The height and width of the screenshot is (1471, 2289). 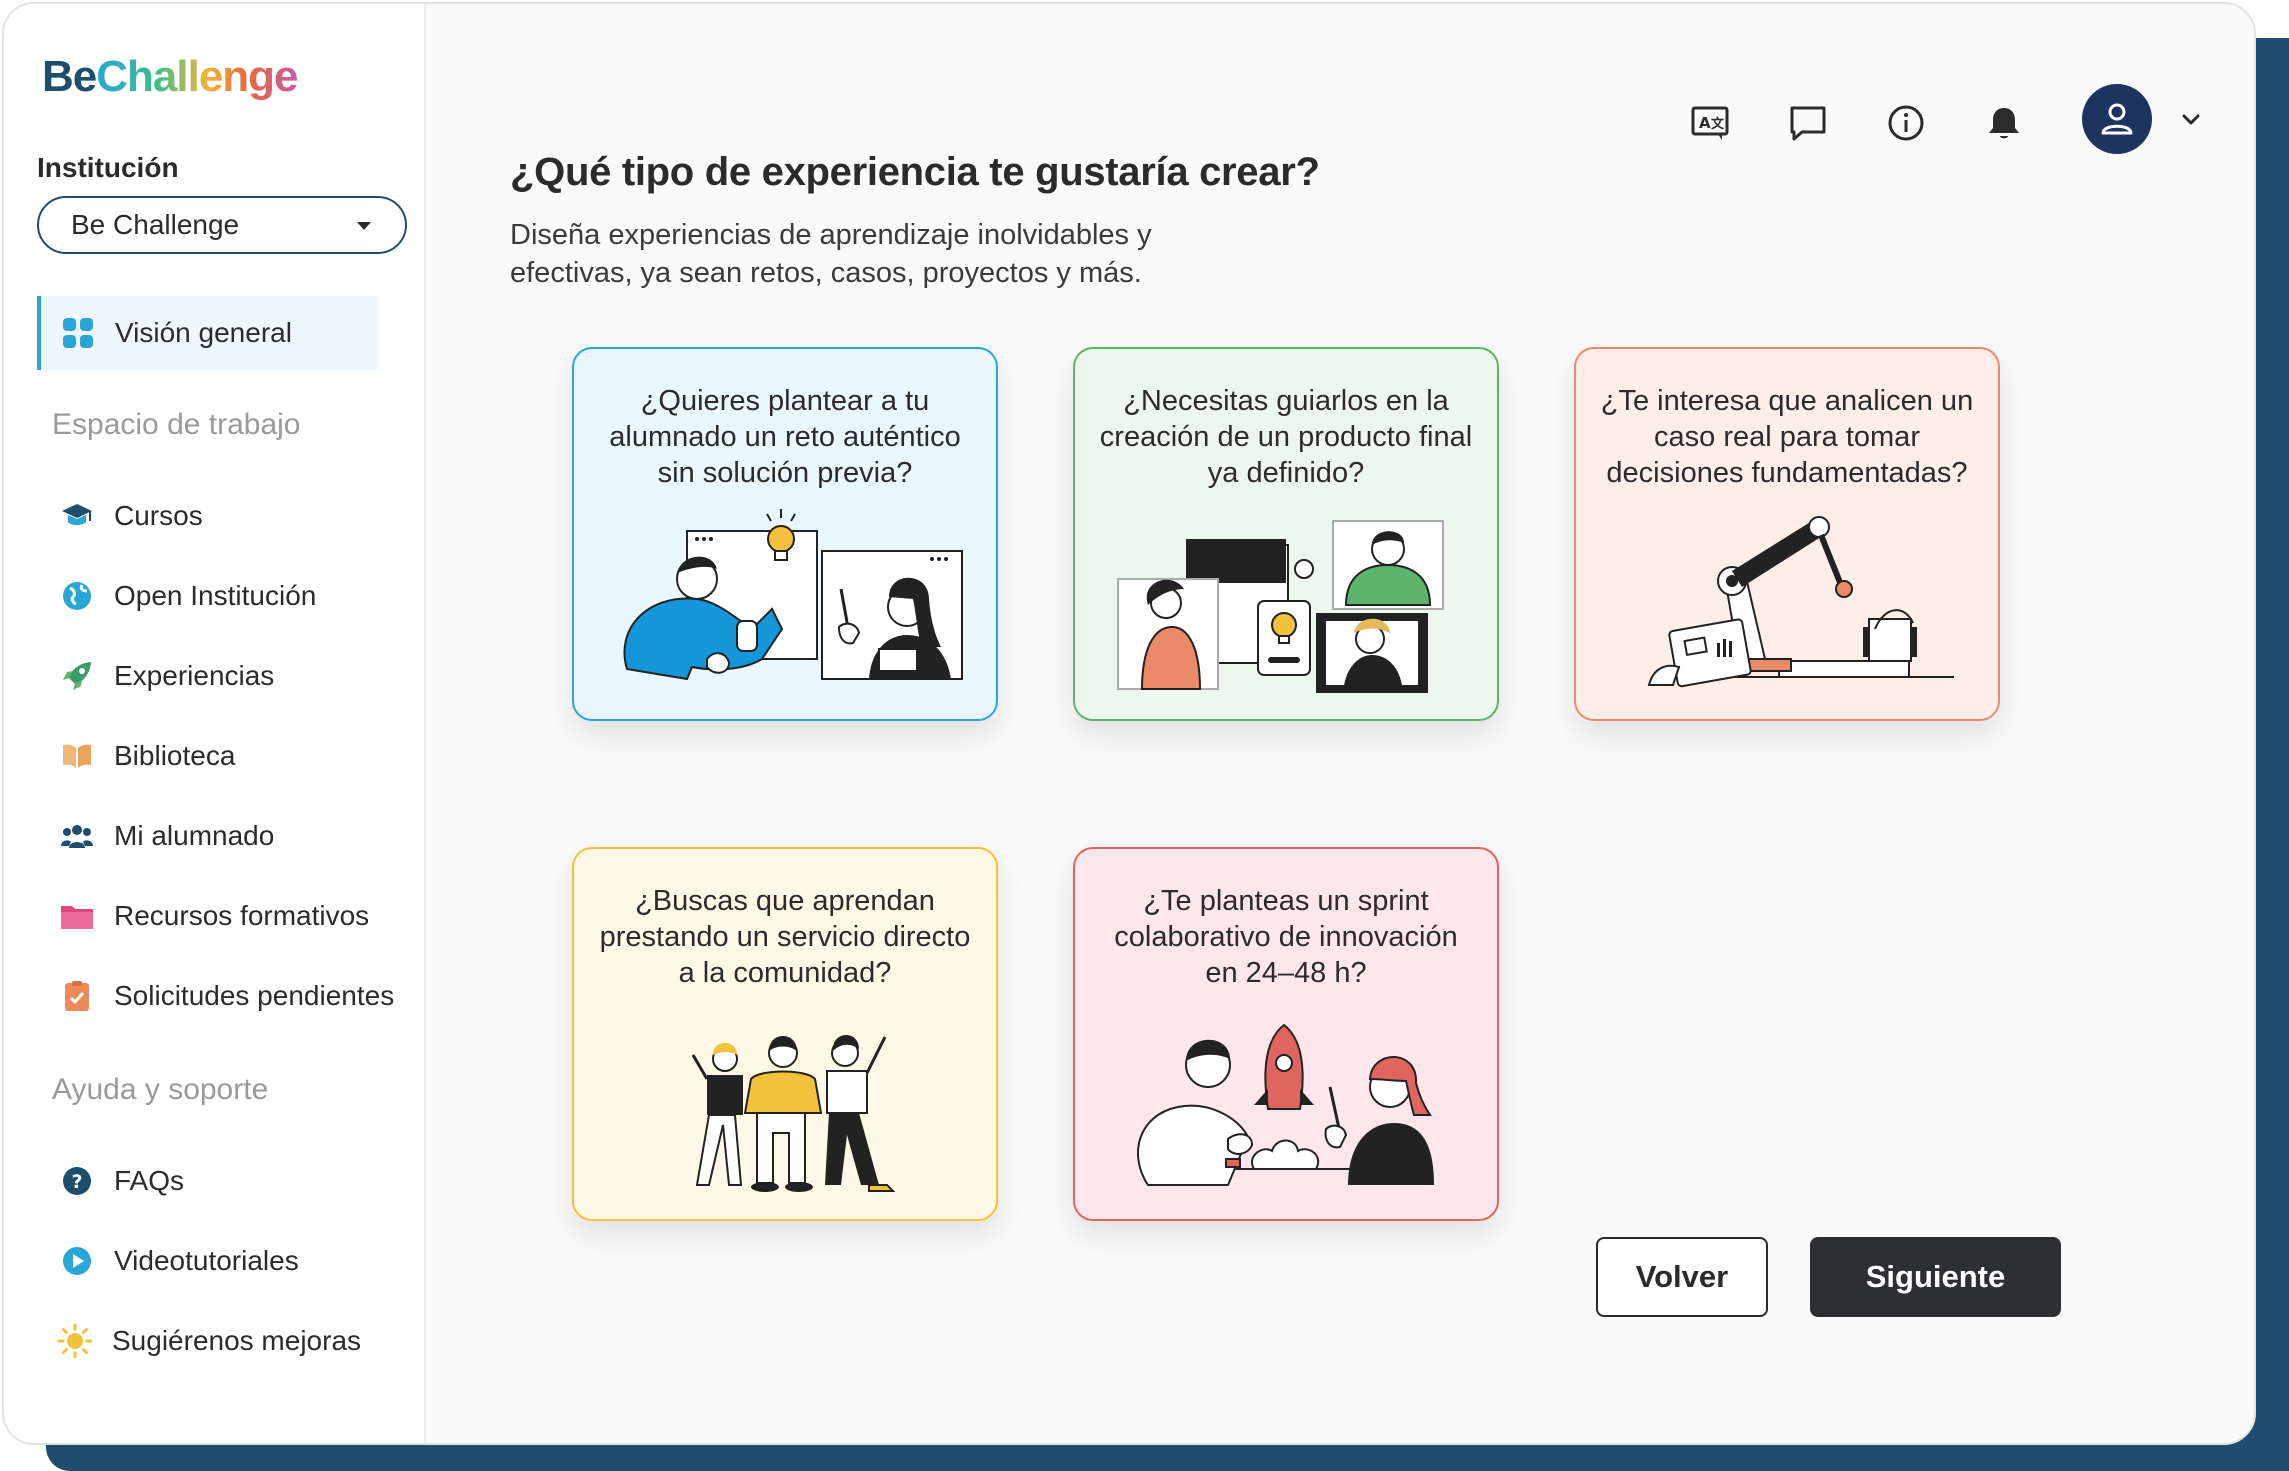 I want to click on sidebar-item-label: Experiencias, so click(x=194, y=675).